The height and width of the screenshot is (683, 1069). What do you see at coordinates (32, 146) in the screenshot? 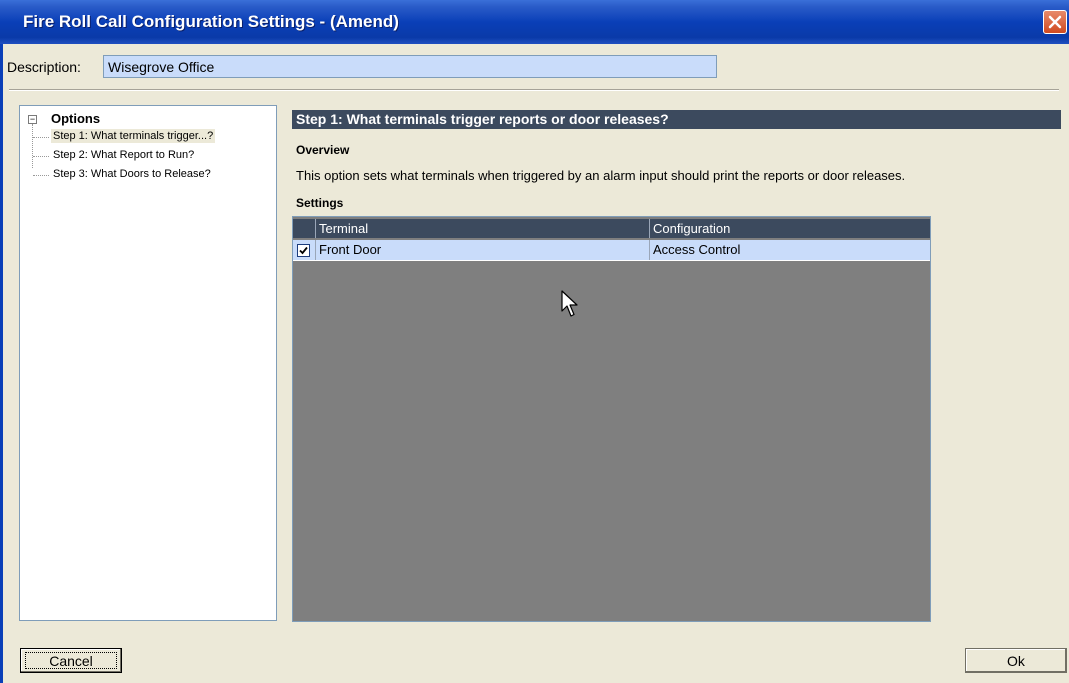
I see `tree-connector-line` at bounding box center [32, 146].